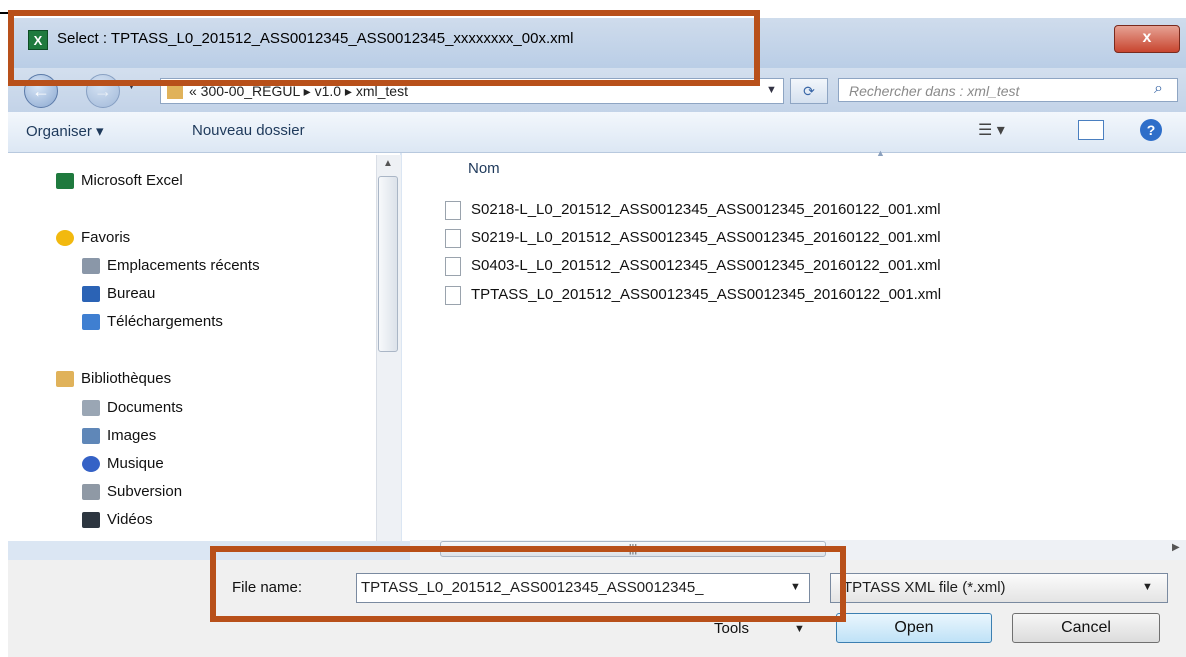 The image size is (1186, 657). What do you see at coordinates (175, 92) in the screenshot?
I see `folder-icon` at bounding box center [175, 92].